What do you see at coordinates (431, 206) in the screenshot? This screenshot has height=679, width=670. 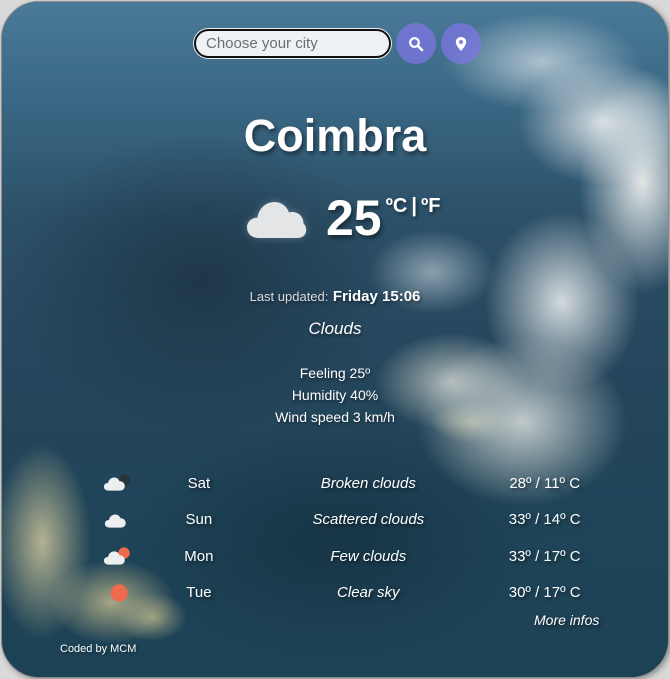 I see `fahrenheit-toggle: ºF` at bounding box center [431, 206].